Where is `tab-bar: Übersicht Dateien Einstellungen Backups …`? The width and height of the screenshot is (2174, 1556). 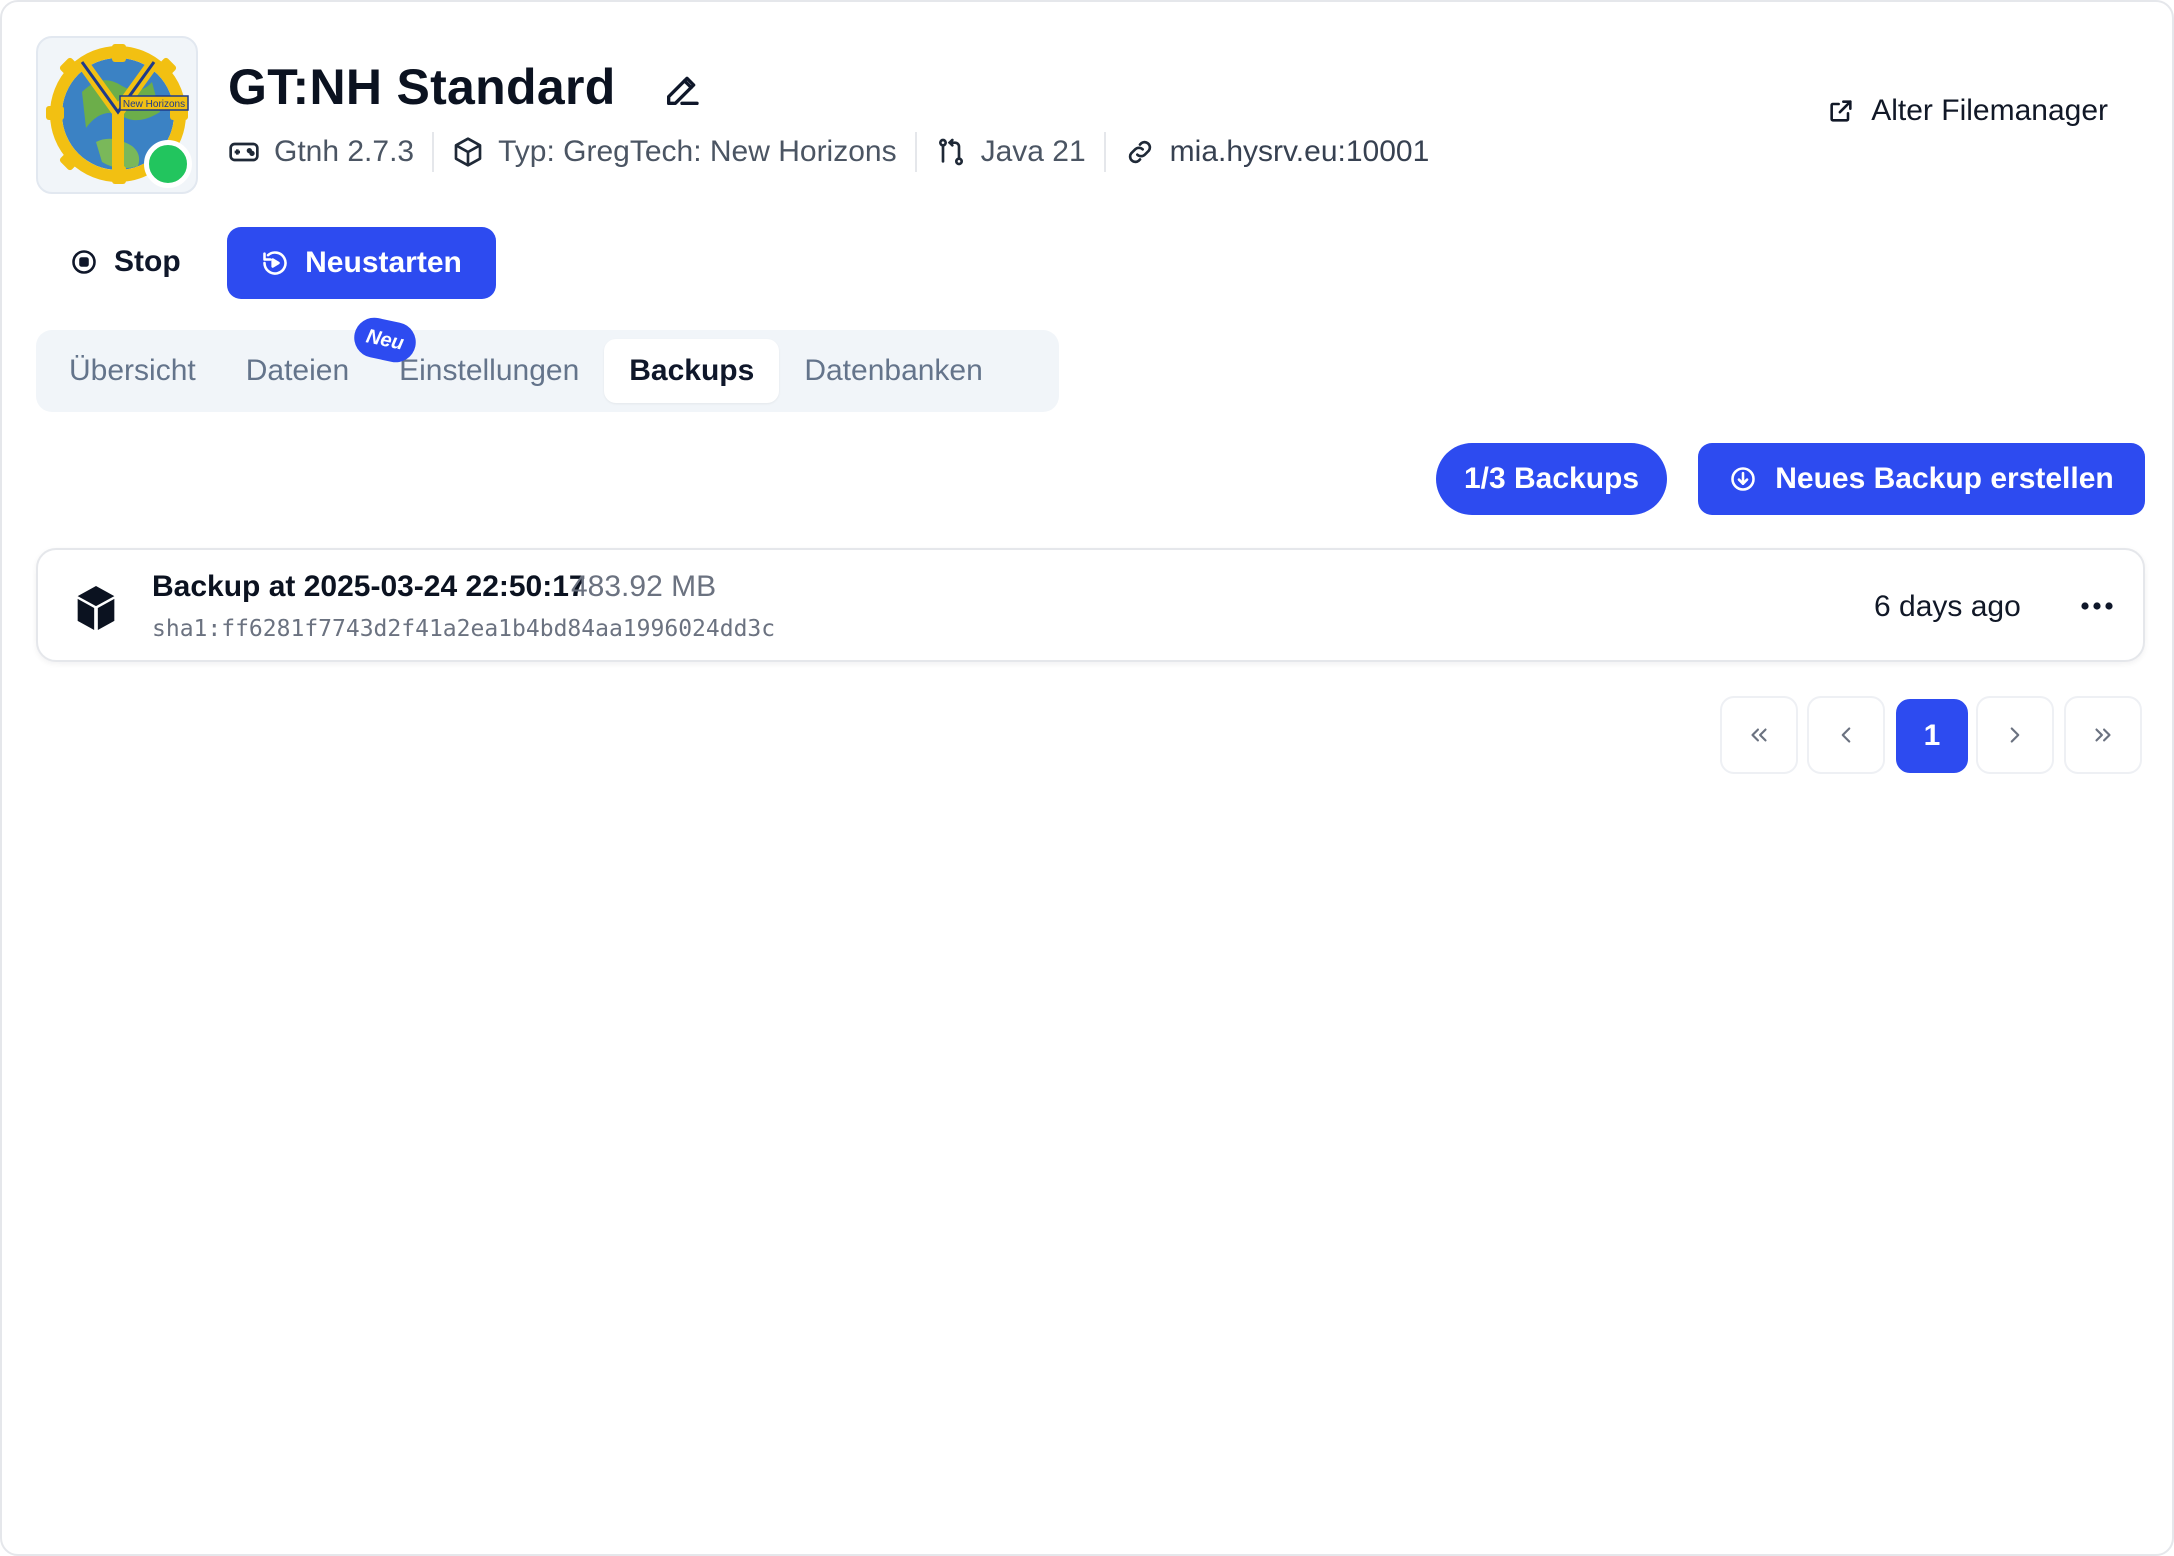
tab-bar: Übersicht Dateien Einstellungen Backups … is located at coordinates (547, 371).